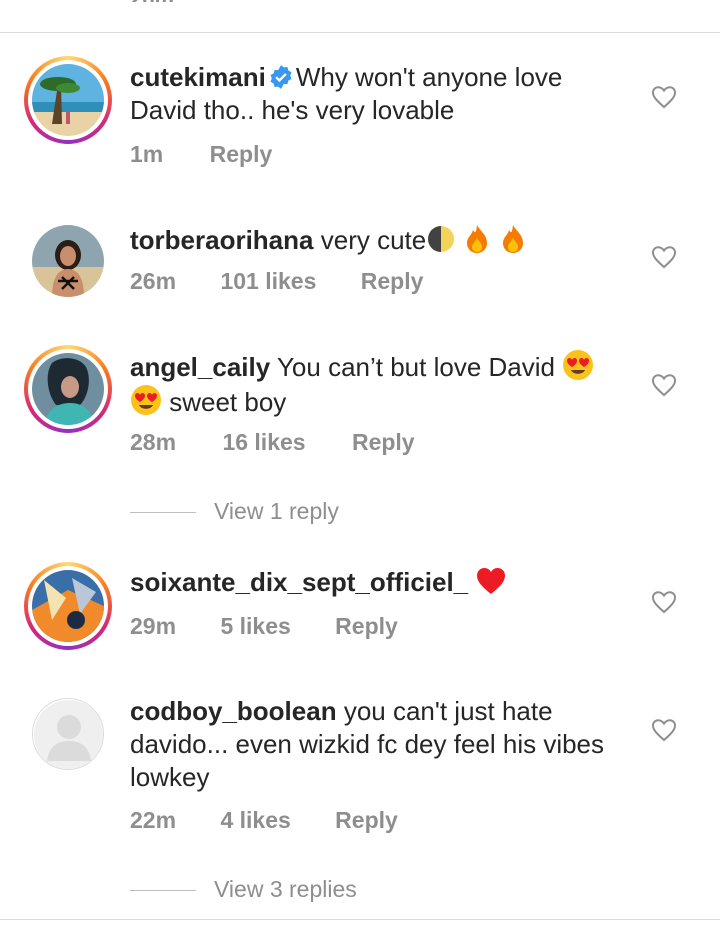  I want to click on red-heart-emoji-icon, so click(491, 581).